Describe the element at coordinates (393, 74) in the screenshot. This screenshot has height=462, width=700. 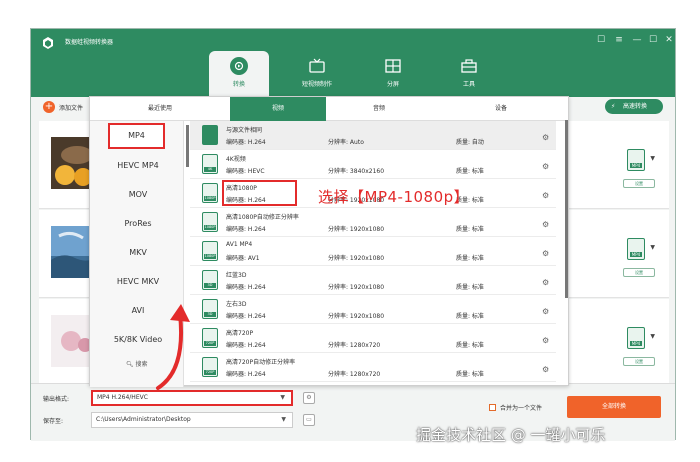
I see `tab-split-screen: 分屏` at that location.